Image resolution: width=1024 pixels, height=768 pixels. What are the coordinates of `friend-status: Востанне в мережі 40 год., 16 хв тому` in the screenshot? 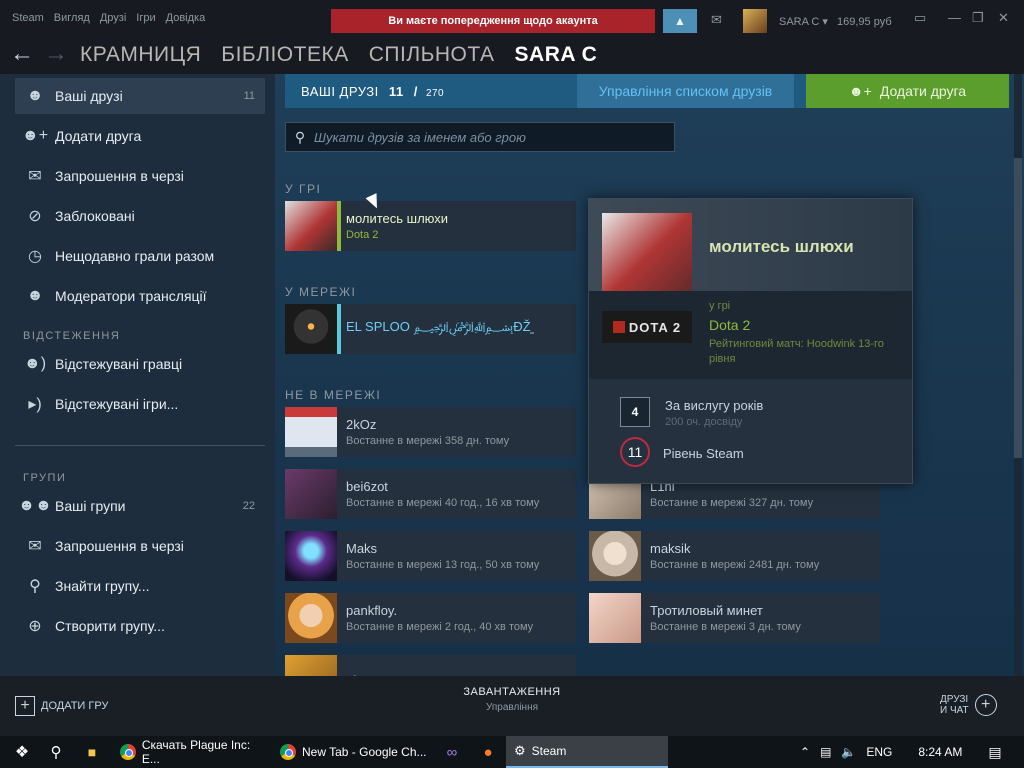 It's located at (443, 503).